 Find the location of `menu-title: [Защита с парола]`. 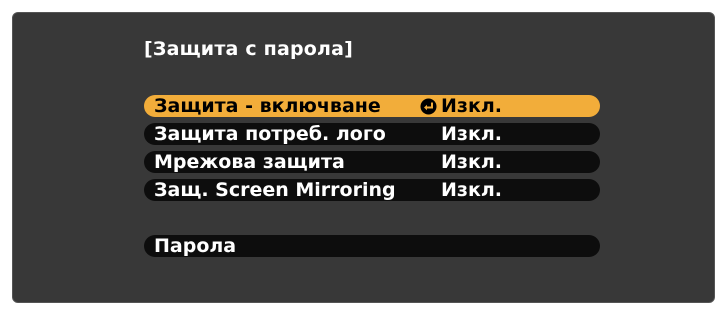

menu-title: [Защита с парола] is located at coordinates (249, 49).